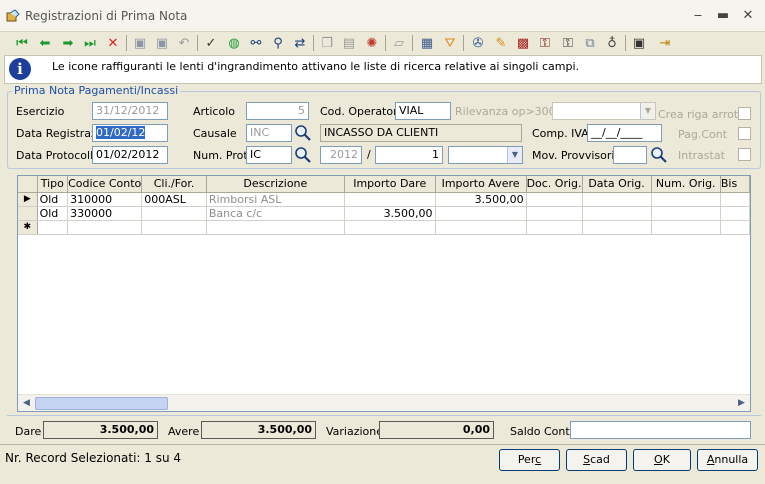 The height and width of the screenshot is (484, 765). Describe the element at coordinates (744, 154) in the screenshot. I see `intrastat-checkbox` at that location.